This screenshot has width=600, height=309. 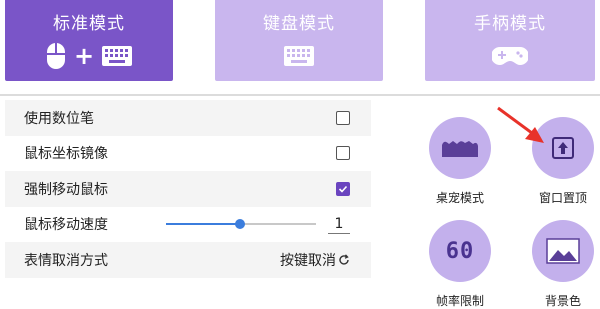 I want to click on setting-label: 使用数位笔, so click(x=59, y=118).